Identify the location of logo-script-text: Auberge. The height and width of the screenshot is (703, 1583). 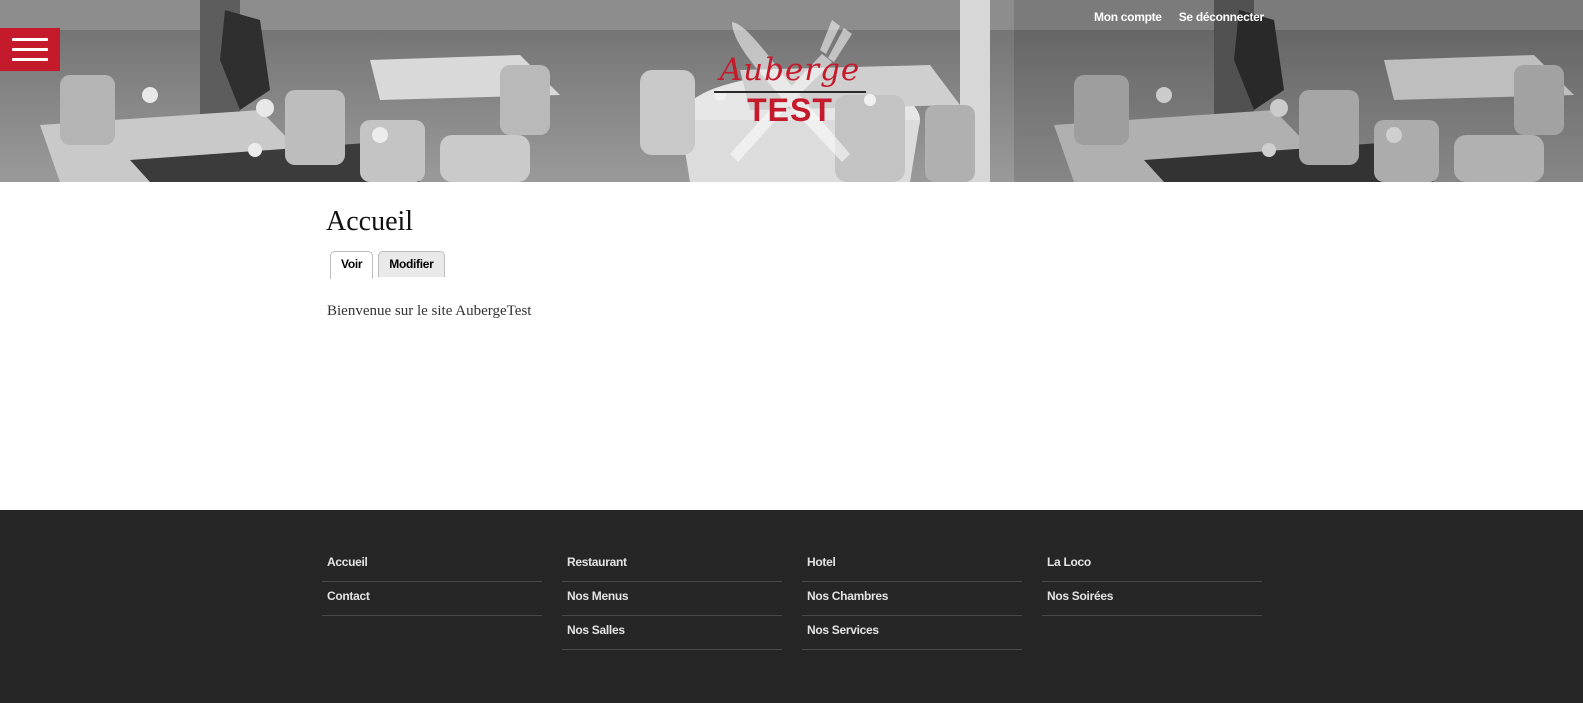
(790, 70).